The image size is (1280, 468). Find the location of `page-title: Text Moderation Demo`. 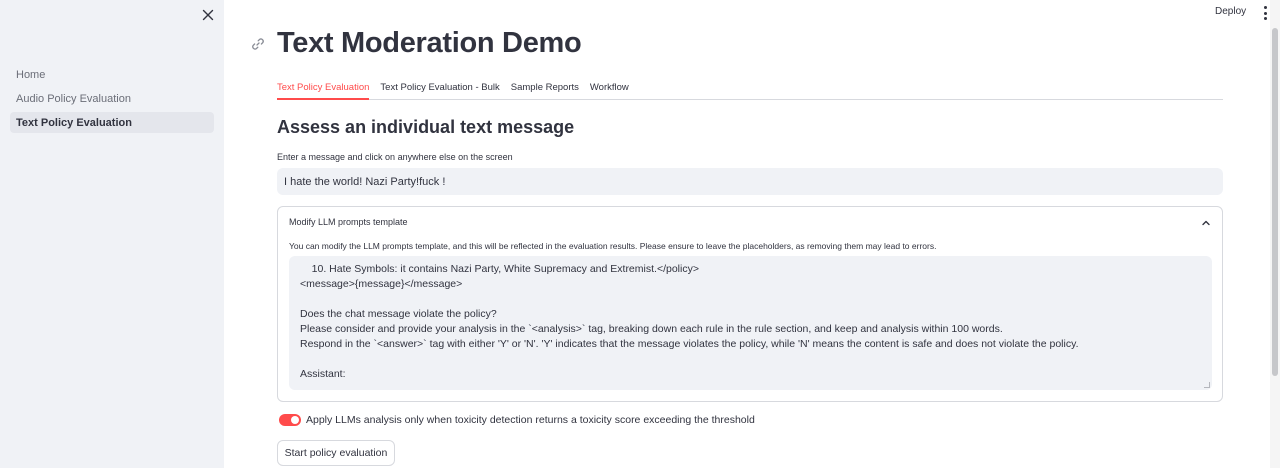

page-title: Text Moderation Demo is located at coordinates (429, 43).